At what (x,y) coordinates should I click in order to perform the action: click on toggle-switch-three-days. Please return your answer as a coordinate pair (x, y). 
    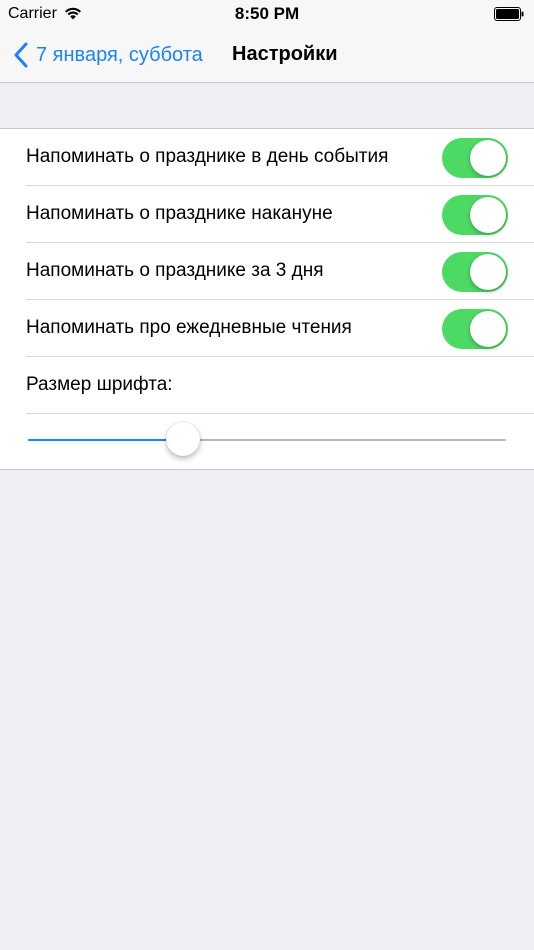
    Looking at the image, I should click on (475, 272).